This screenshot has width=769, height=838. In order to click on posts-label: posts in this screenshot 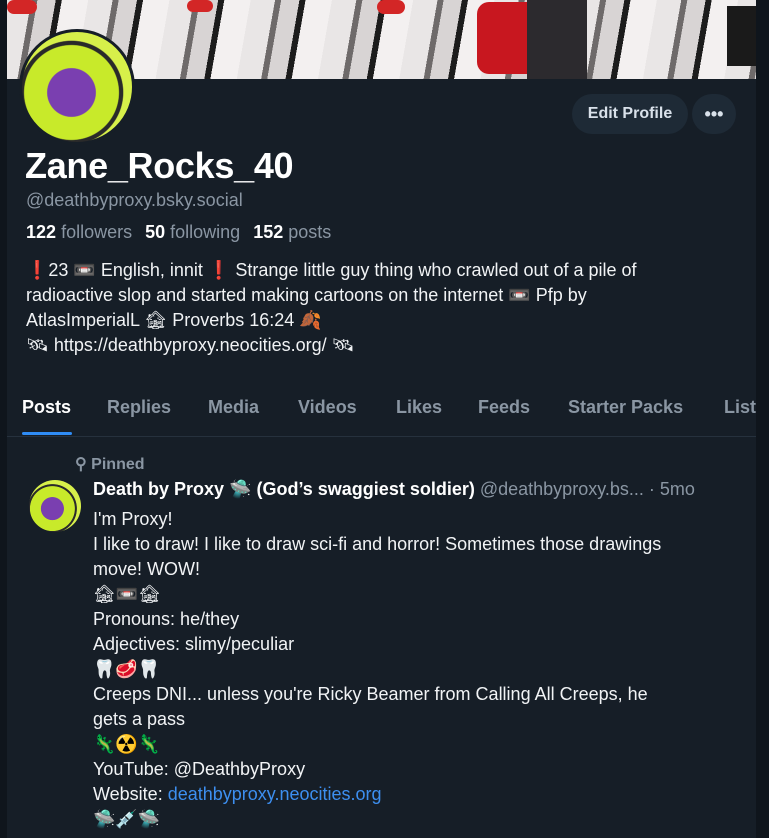, I will do `click(310, 232)`.